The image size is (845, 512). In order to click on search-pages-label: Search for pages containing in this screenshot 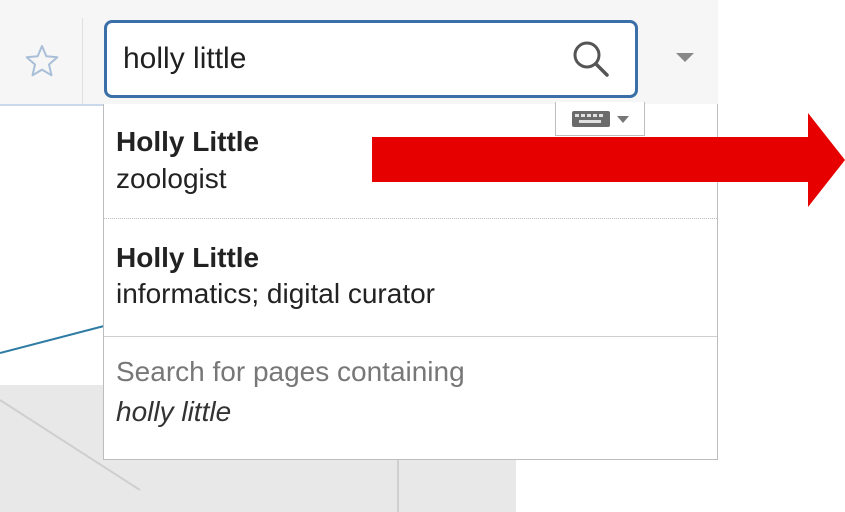, I will do `click(290, 371)`.